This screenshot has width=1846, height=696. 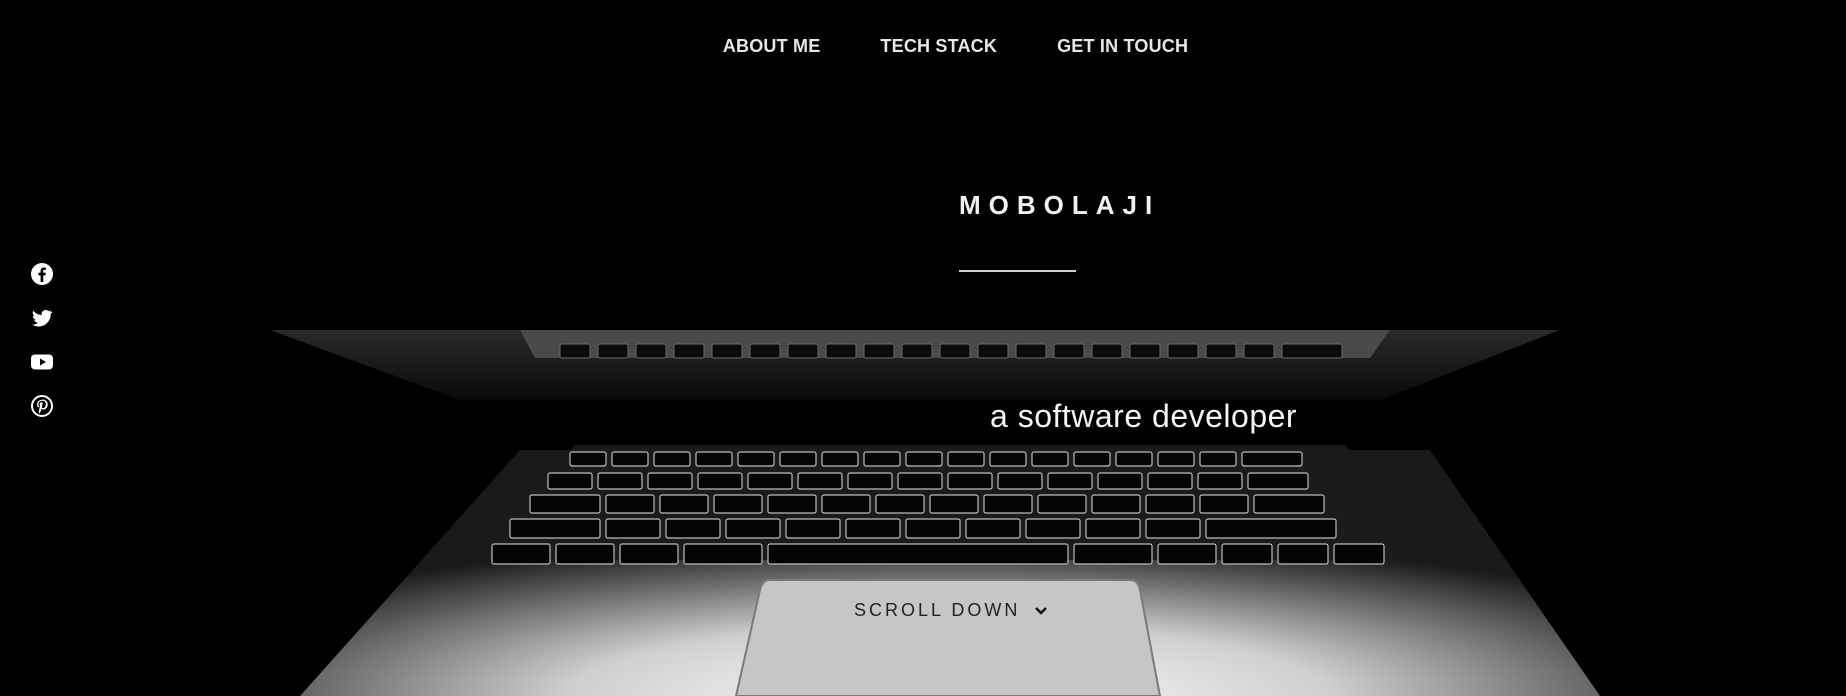 What do you see at coordinates (937, 610) in the screenshot?
I see `scroll-down-label: SCROLL DOWN` at bounding box center [937, 610].